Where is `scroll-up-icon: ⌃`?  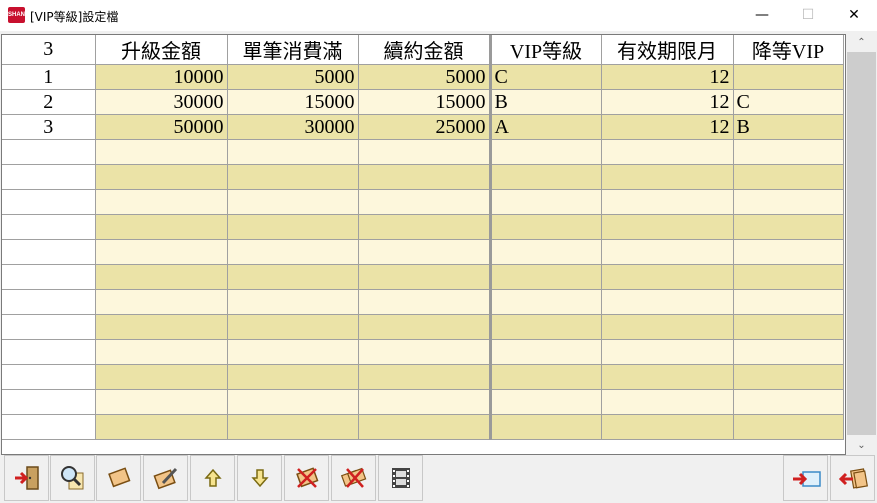
scroll-up-icon: ⌃ is located at coordinates (861, 43).